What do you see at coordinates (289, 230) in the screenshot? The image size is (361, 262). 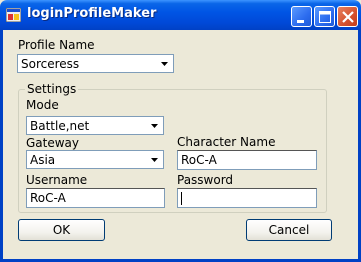 I see `cancel-button: Cancel` at bounding box center [289, 230].